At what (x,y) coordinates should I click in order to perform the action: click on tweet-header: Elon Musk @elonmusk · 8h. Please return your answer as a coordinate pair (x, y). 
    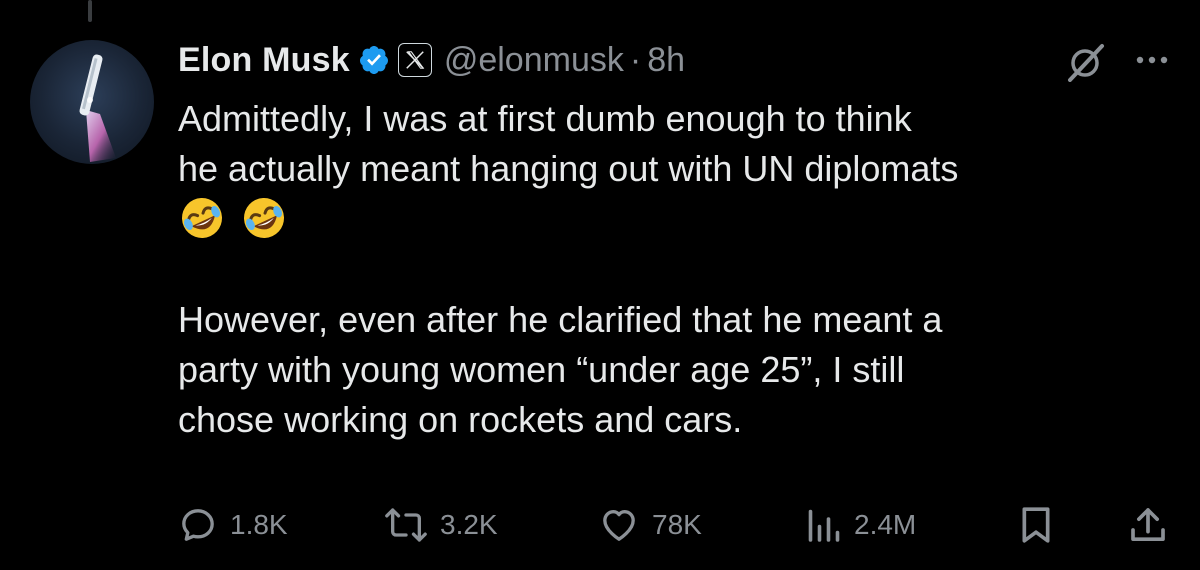
    Looking at the image, I should click on (431, 60).